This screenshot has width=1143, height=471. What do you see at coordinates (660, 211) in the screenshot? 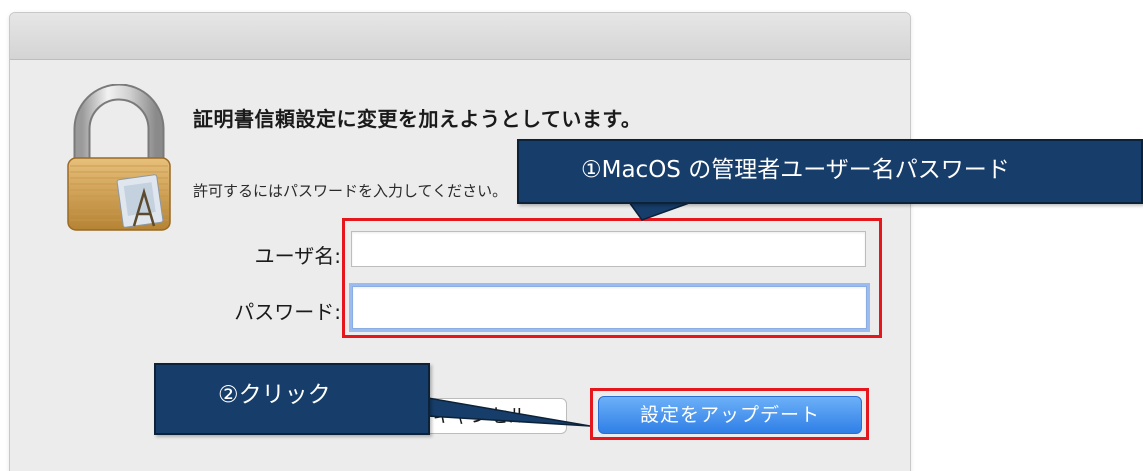
I see `callout-1-pointer` at bounding box center [660, 211].